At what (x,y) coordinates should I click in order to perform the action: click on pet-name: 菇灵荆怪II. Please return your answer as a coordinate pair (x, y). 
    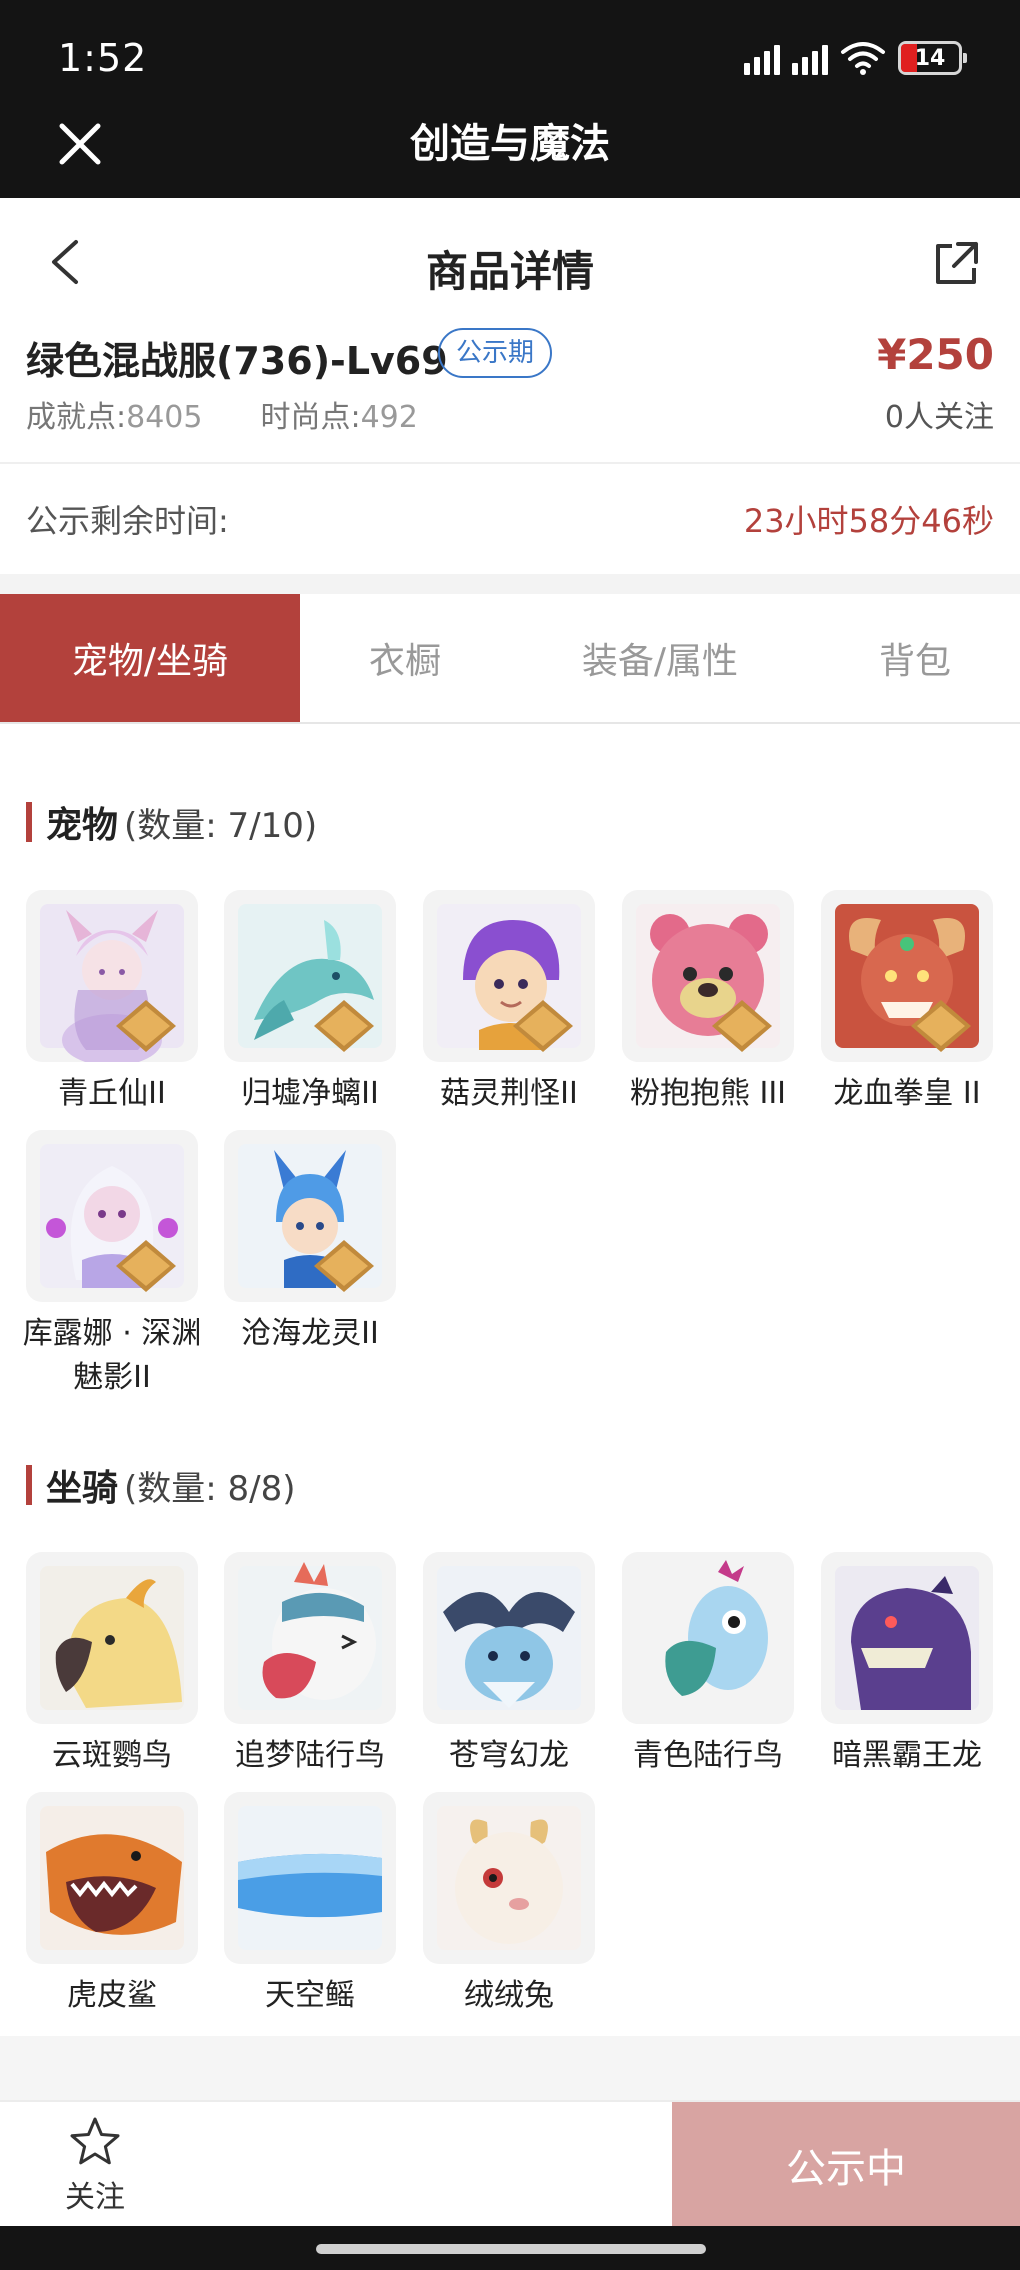
    Looking at the image, I should click on (509, 1093).